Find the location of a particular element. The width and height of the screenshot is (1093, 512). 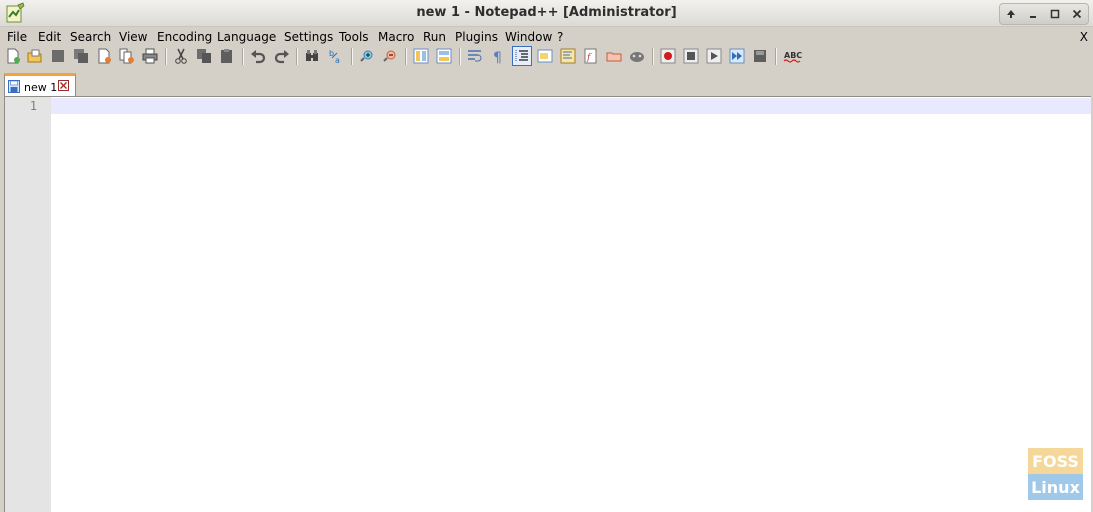

save-all-icon is located at coordinates (81, 56).